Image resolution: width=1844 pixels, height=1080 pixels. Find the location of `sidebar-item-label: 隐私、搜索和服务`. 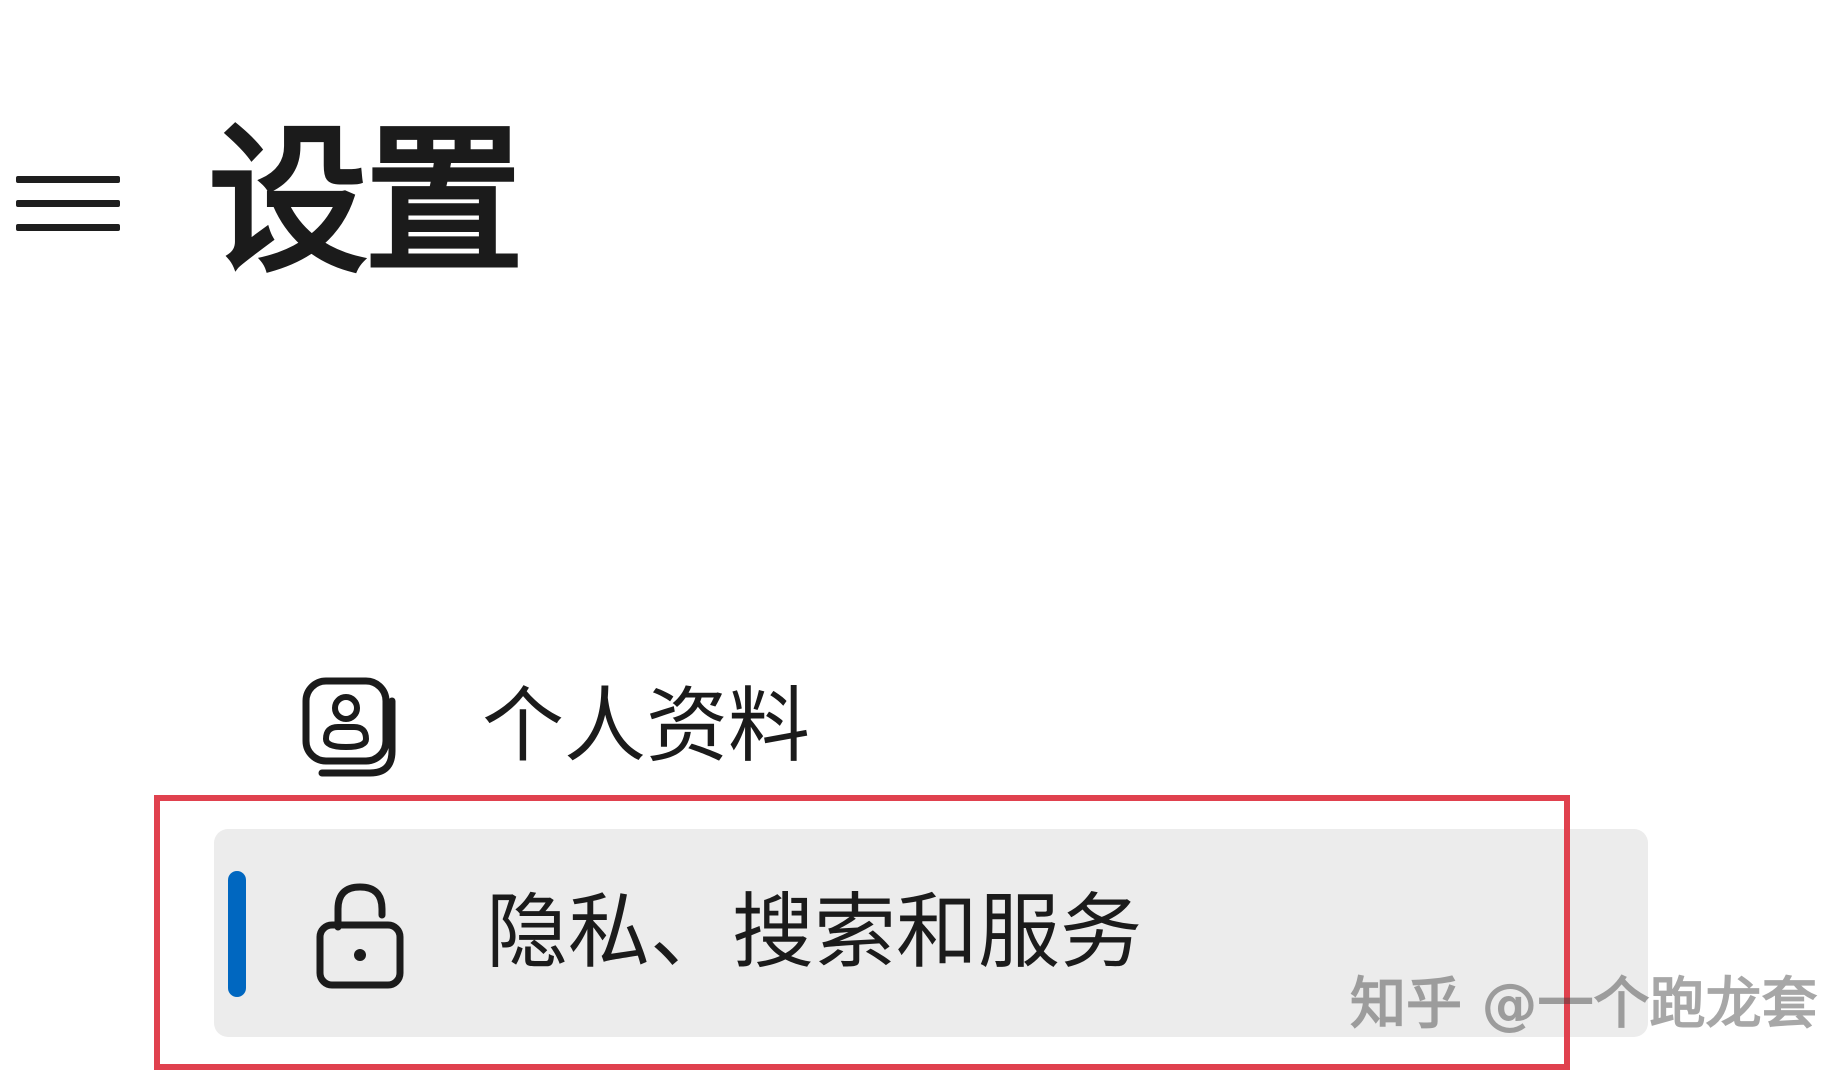

sidebar-item-label: 隐私、搜索和服务 is located at coordinates (814, 932).